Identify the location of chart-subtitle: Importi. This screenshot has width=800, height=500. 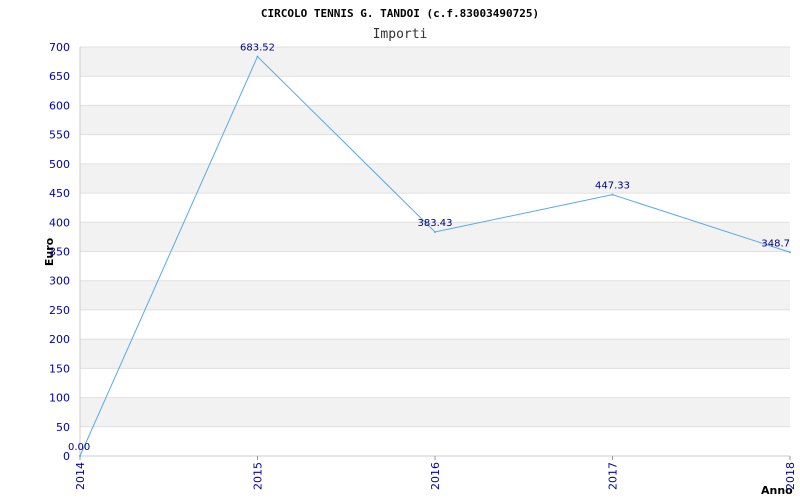
(400, 34).